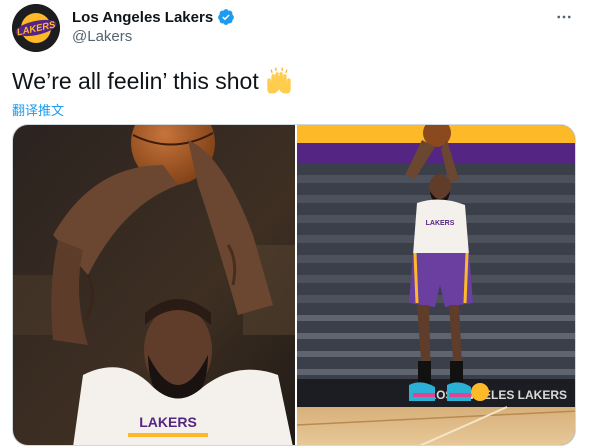 The width and height of the screenshot is (589, 446). I want to click on raising-hands-emoji-icon, so click(279, 81).